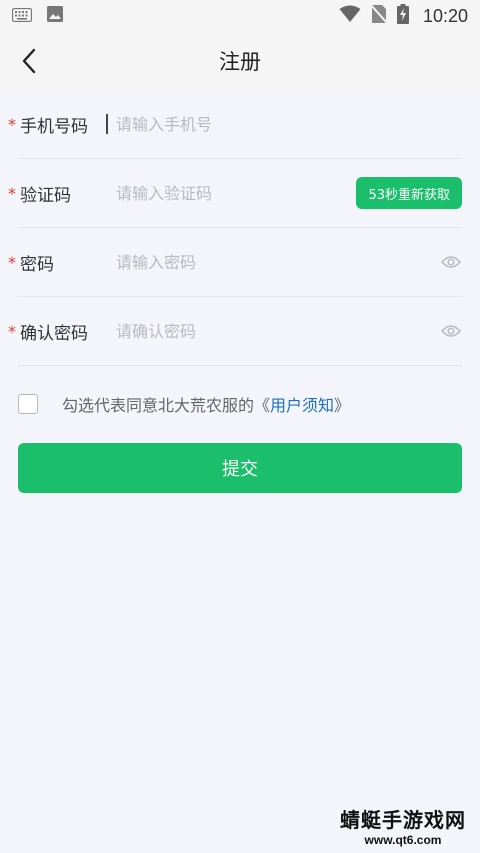 The image size is (480, 853). I want to click on chevron-left-icon, so click(29, 61).